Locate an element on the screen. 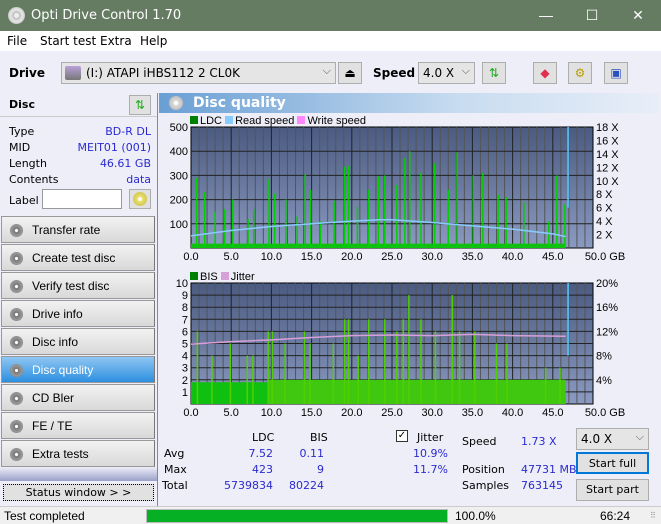  nav-disc-quality: Disc quality is located at coordinates (78, 369).